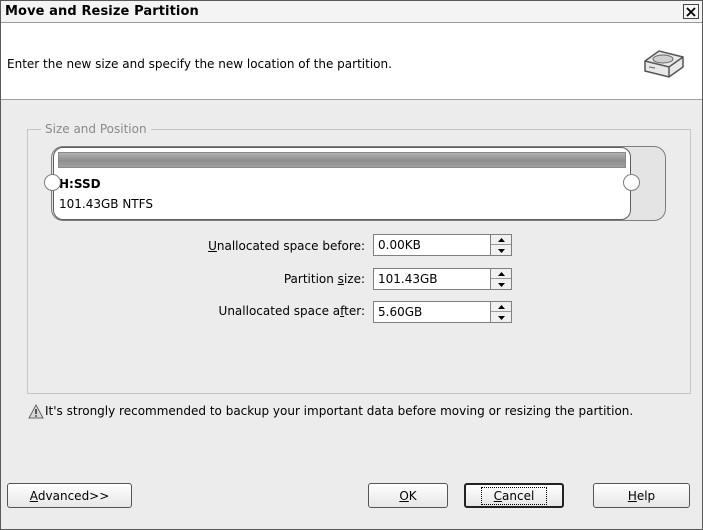 The width and height of the screenshot is (703, 530). What do you see at coordinates (52, 182) in the screenshot?
I see `left-resize-handle` at bounding box center [52, 182].